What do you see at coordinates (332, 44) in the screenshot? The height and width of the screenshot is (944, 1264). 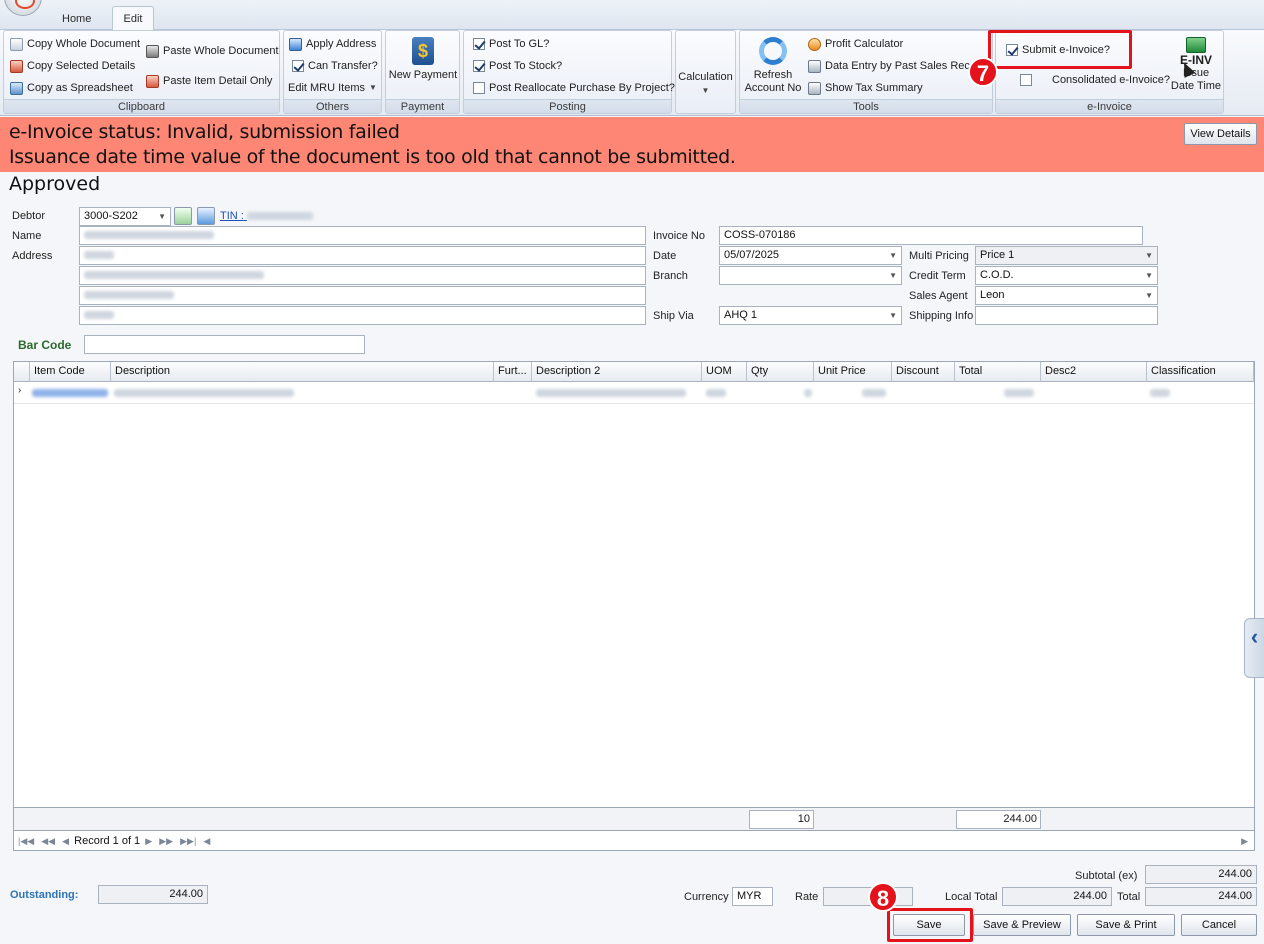 I see `apply-address-button: Apply Address` at bounding box center [332, 44].